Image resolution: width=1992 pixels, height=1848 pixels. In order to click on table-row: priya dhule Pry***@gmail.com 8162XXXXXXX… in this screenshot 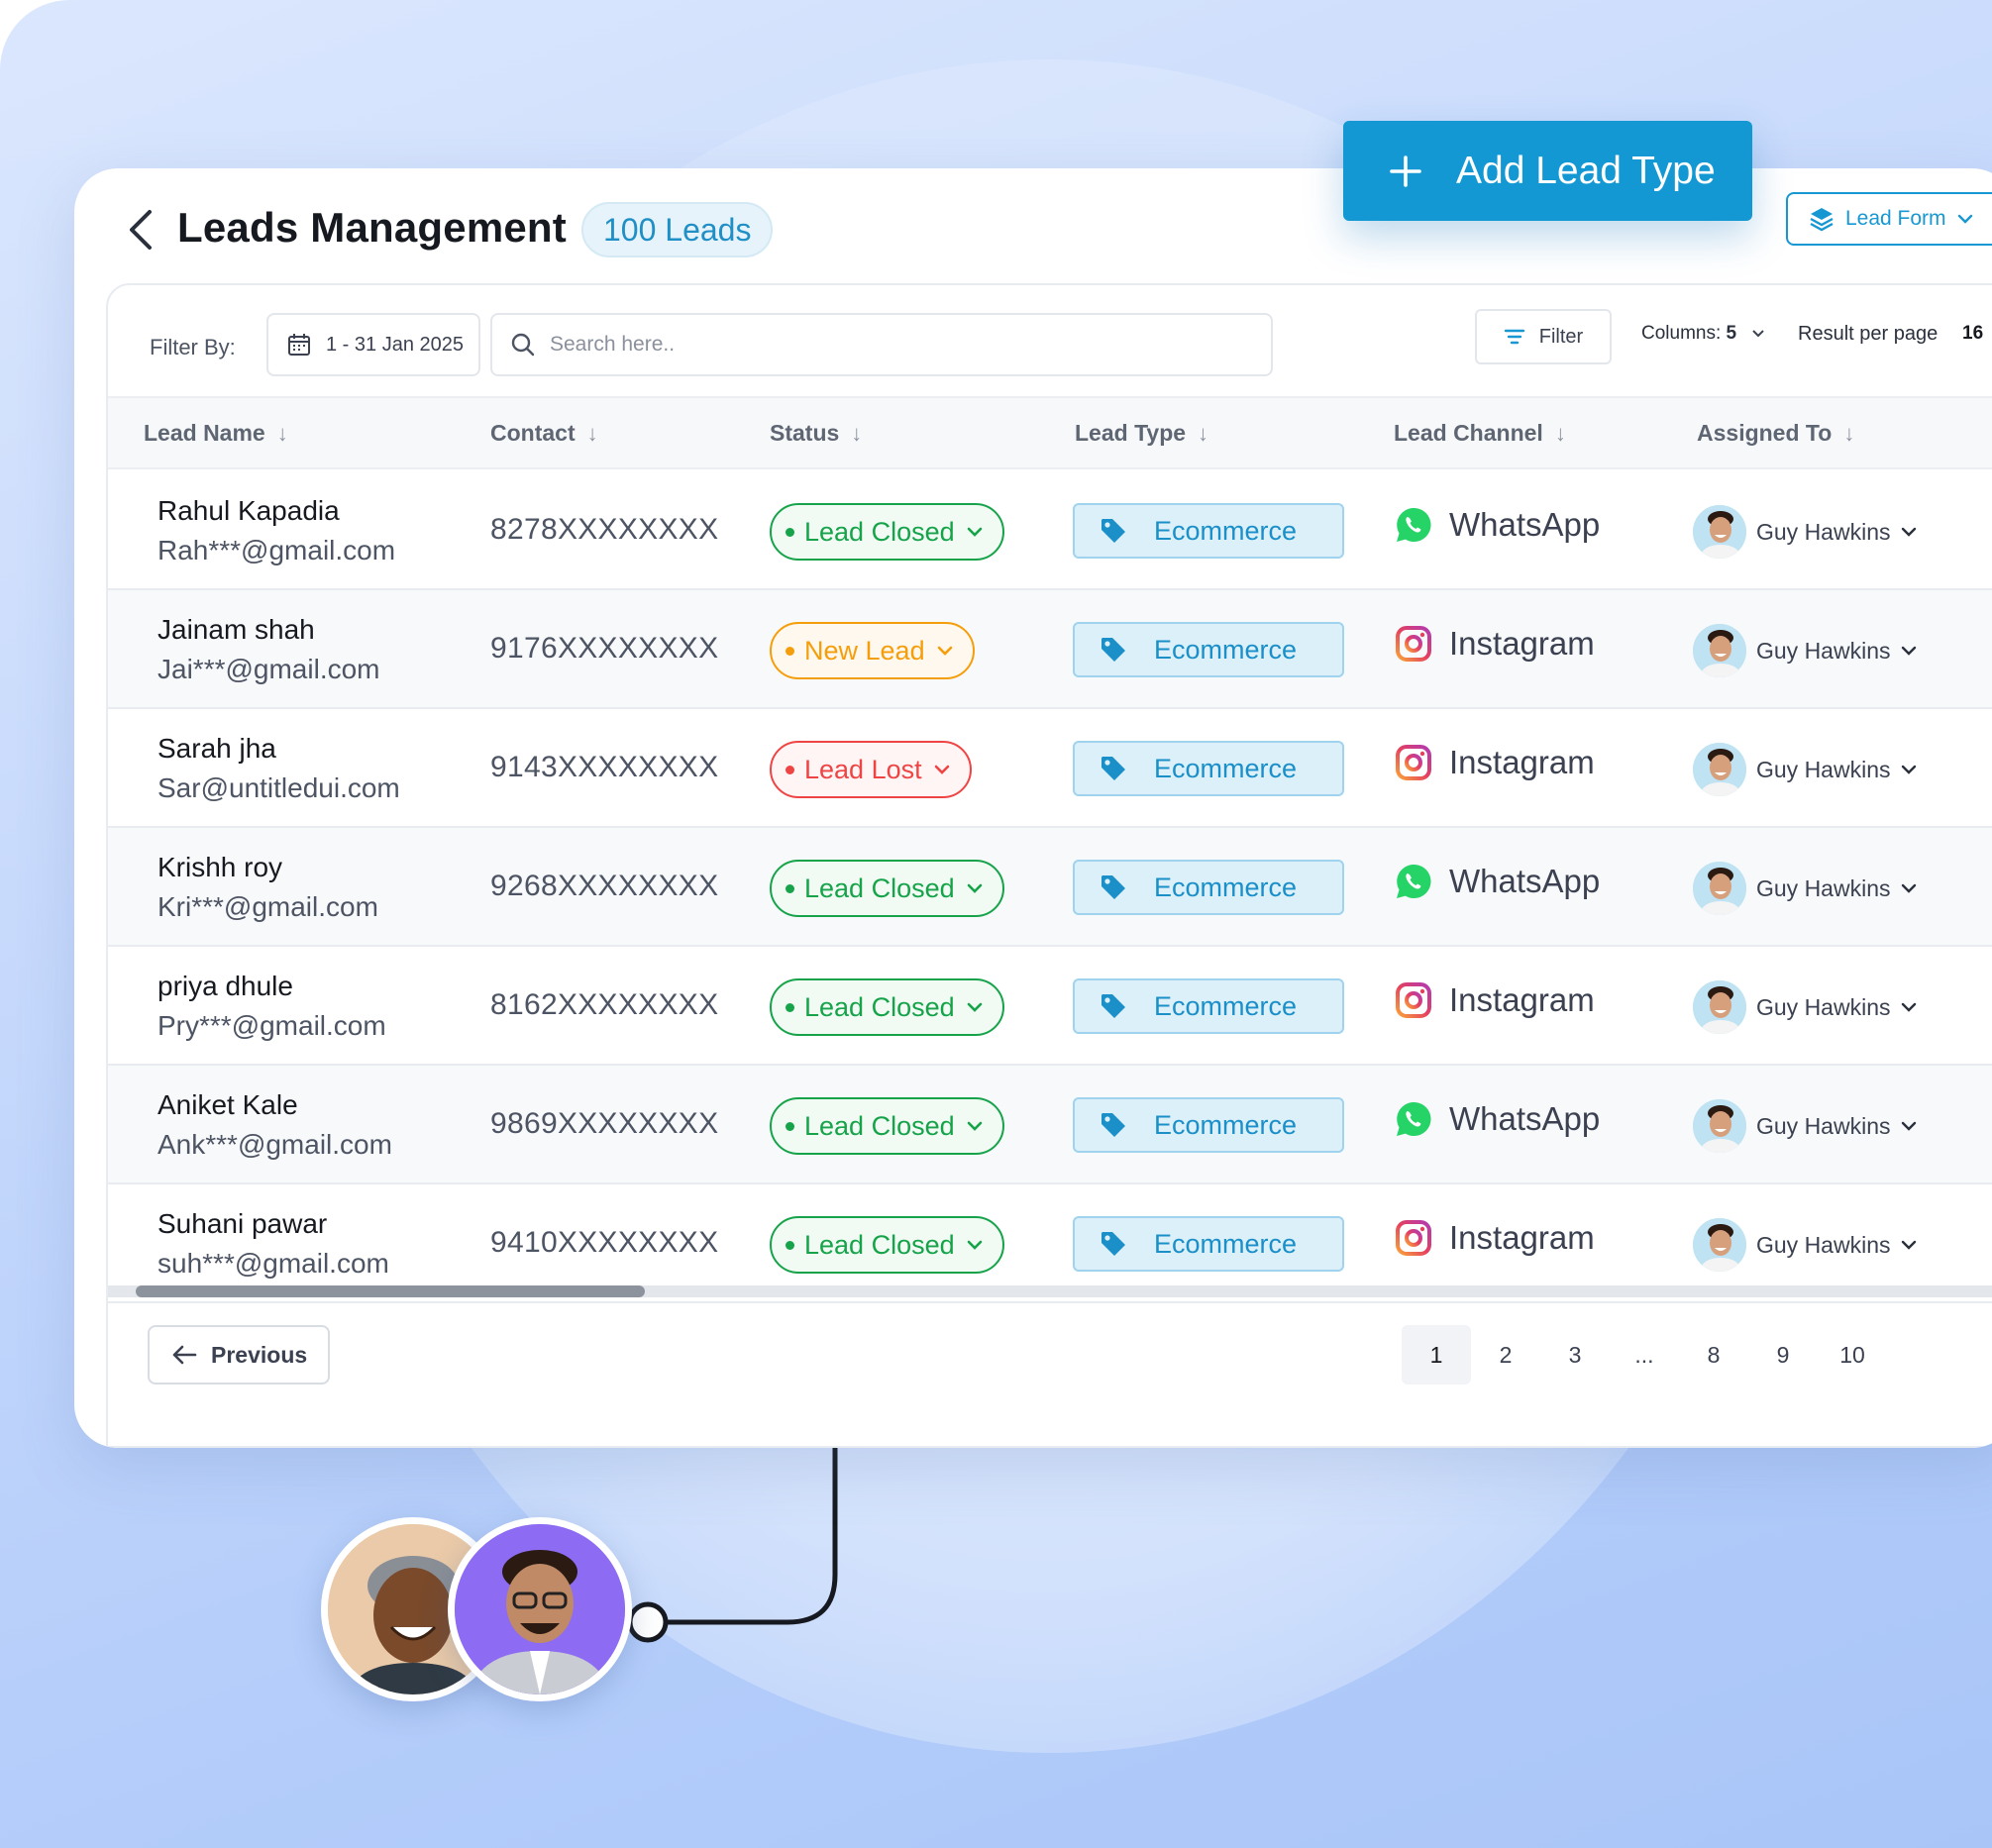, I will do `click(1050, 1007)`.